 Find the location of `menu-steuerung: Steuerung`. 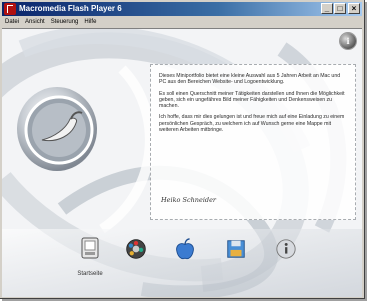

menu-steuerung: Steuerung is located at coordinates (65, 22).